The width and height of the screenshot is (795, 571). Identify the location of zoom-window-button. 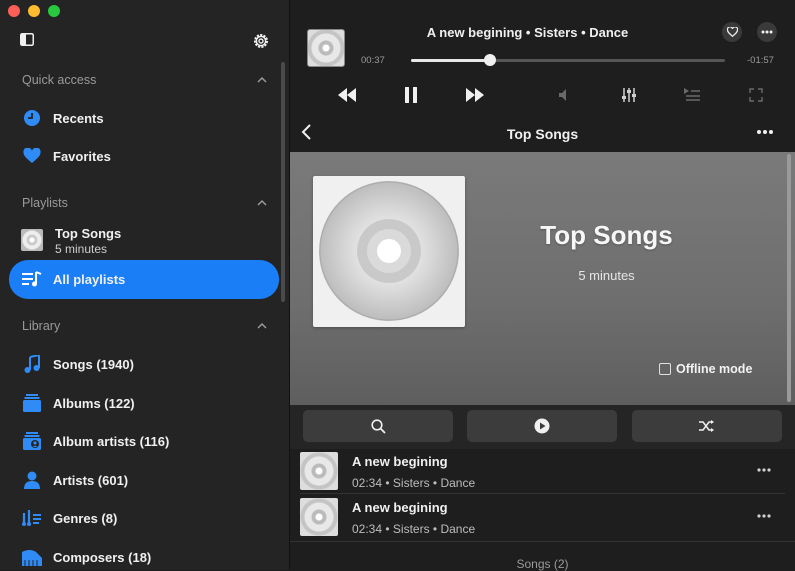
(54, 11).